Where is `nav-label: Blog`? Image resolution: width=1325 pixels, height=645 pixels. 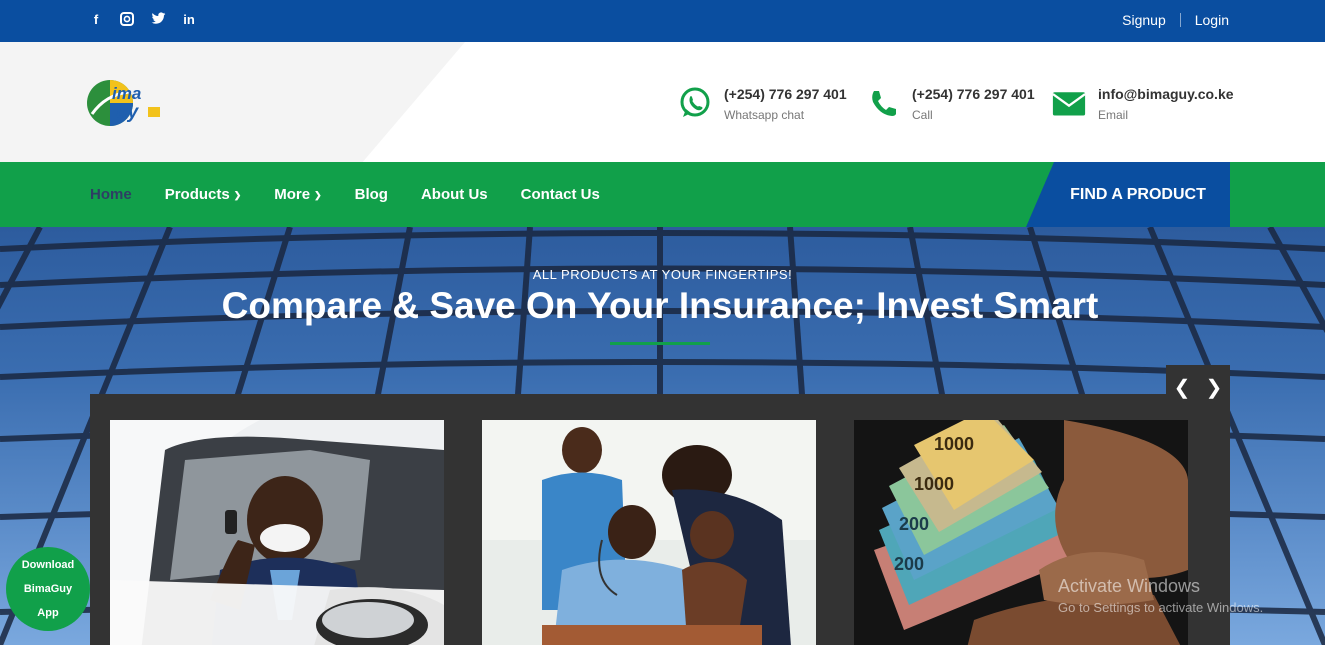
nav-label: Blog is located at coordinates (371, 194).